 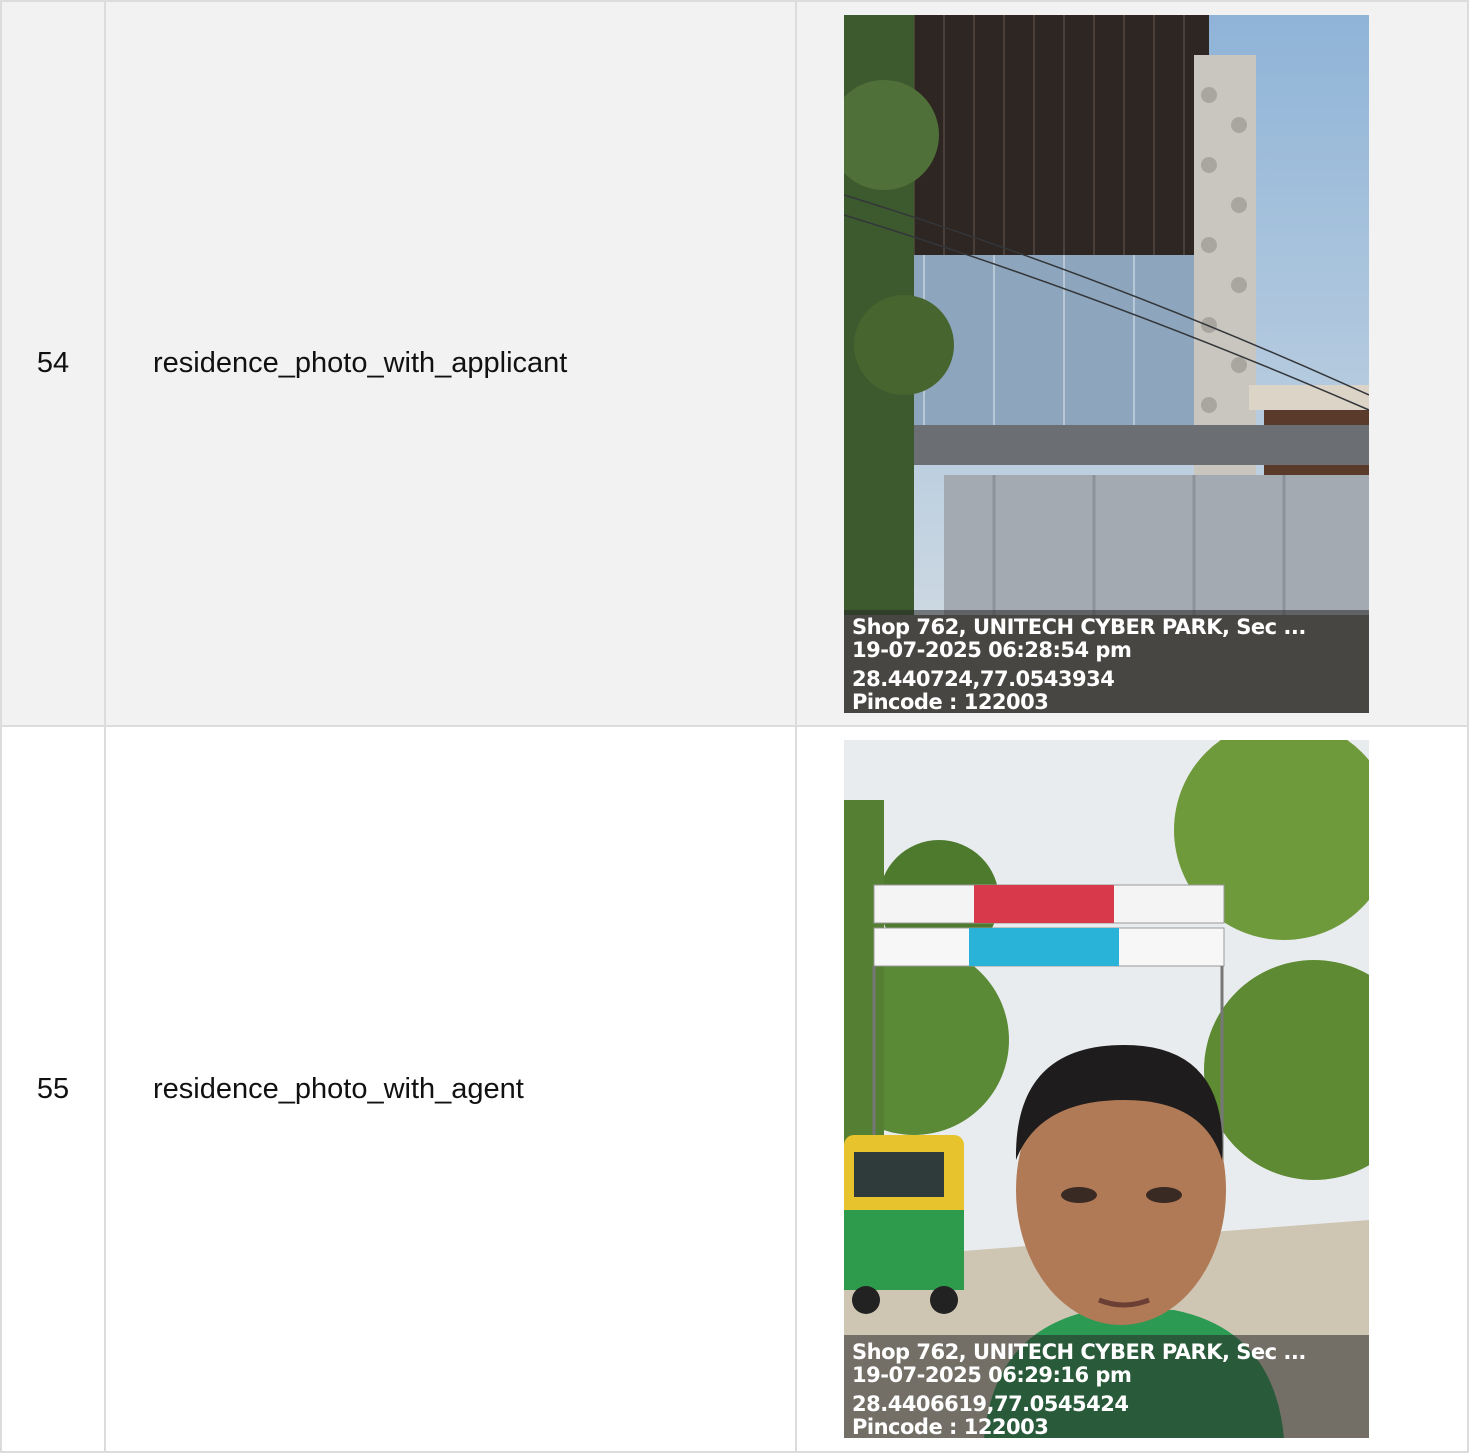 I want to click on stamp-datetime: 19-07-2025 06:28:54 pm, so click(x=992, y=649).